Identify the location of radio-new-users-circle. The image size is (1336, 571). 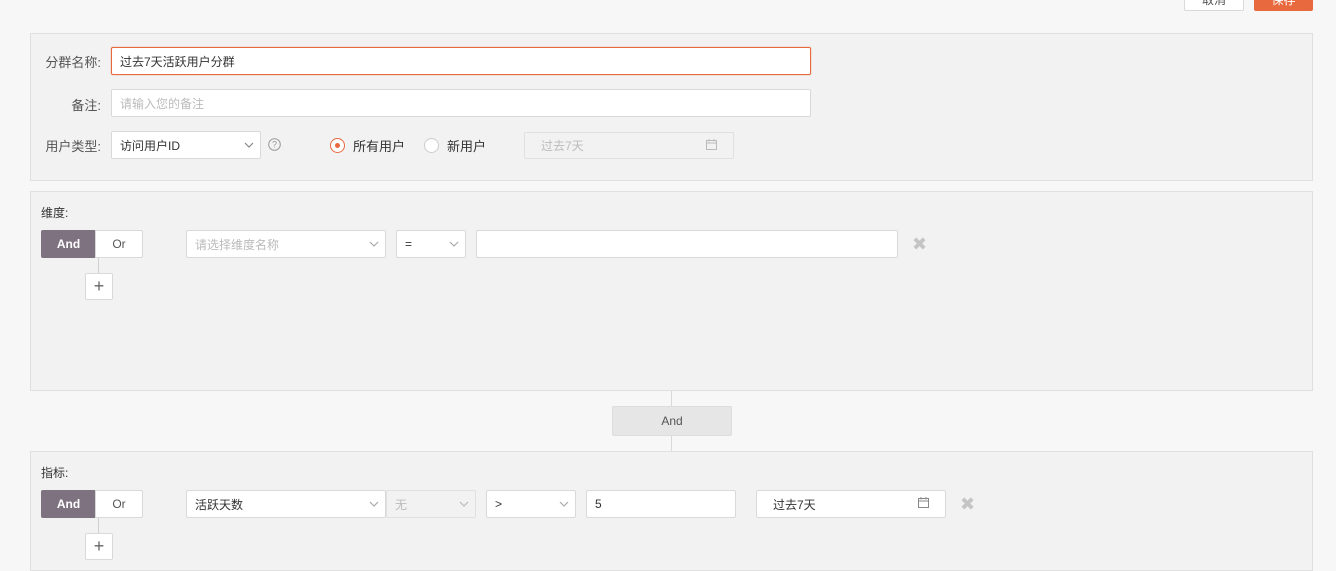
(431, 145).